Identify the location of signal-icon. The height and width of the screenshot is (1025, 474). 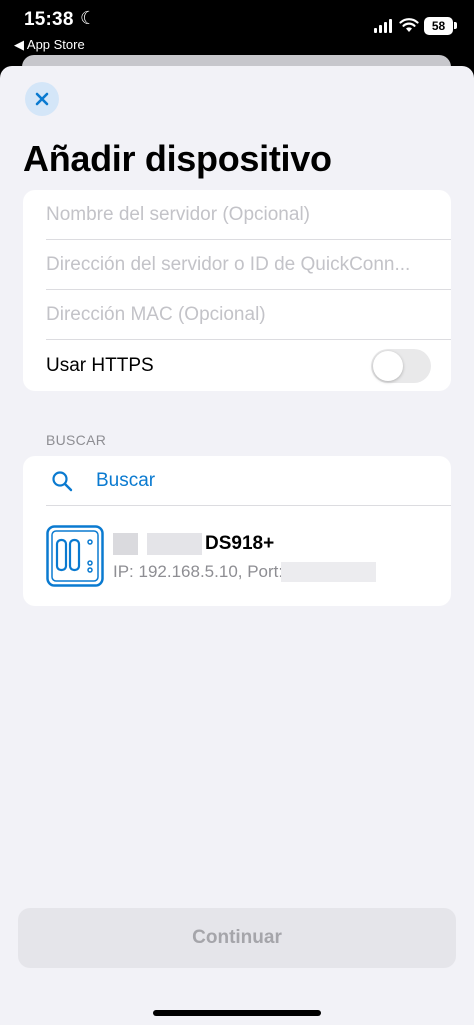
(384, 26).